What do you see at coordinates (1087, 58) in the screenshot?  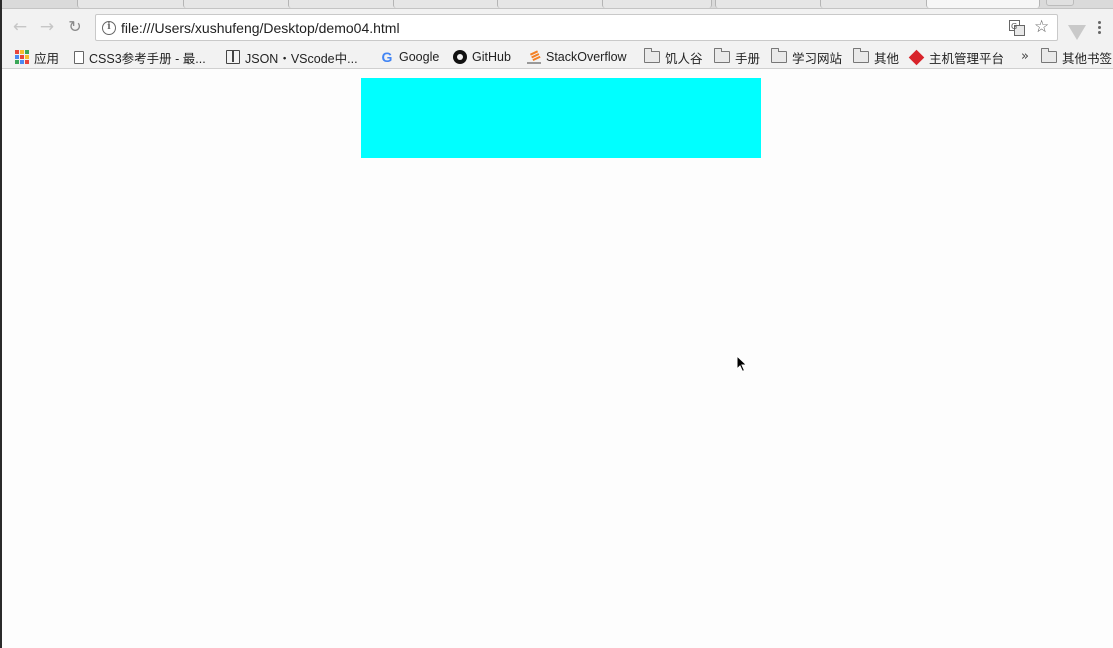 I see `bookmark-label: 其他书签` at bounding box center [1087, 58].